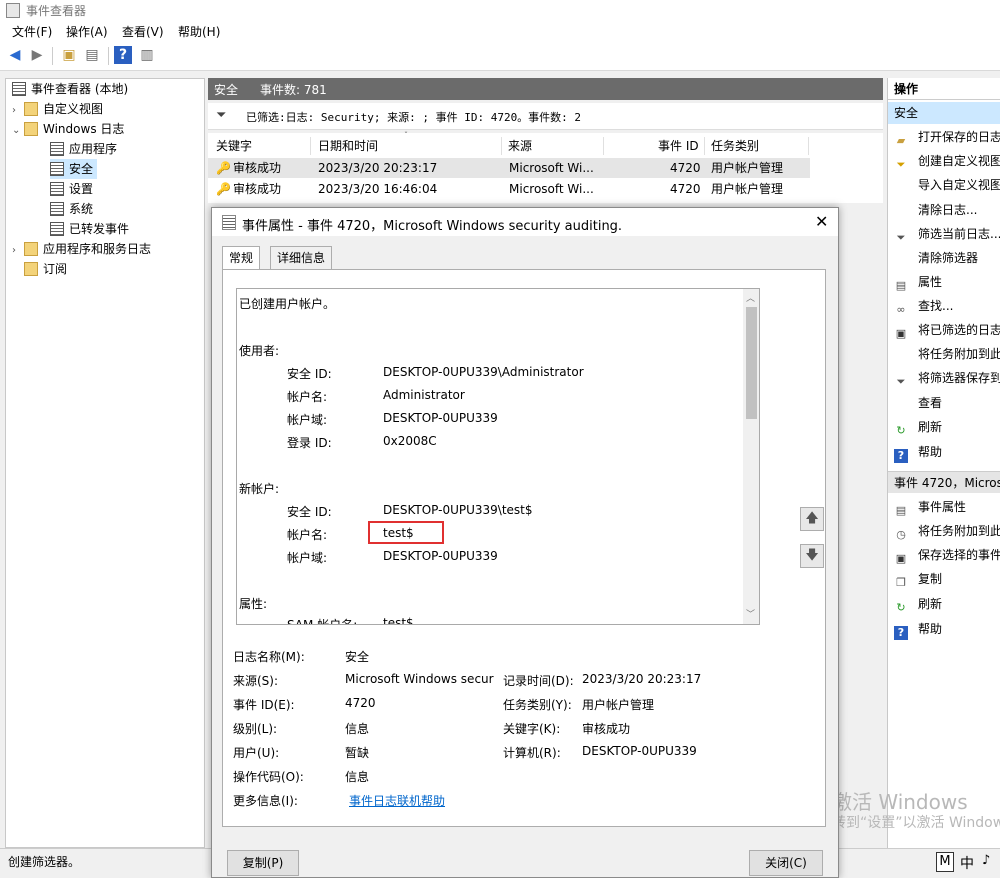  I want to click on chevron-down-icon: ﹀, so click(750, 613).